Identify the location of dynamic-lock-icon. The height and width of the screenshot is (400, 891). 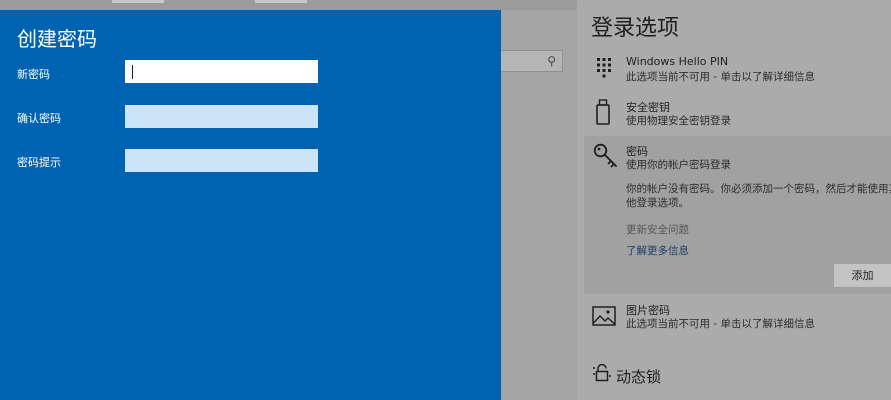
(602, 373).